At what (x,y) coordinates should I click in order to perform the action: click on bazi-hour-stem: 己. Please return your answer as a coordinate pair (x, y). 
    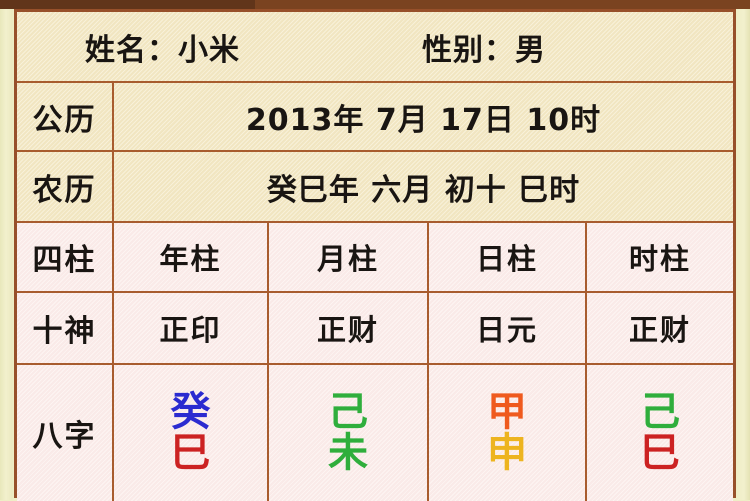
    Looking at the image, I should click on (660, 412).